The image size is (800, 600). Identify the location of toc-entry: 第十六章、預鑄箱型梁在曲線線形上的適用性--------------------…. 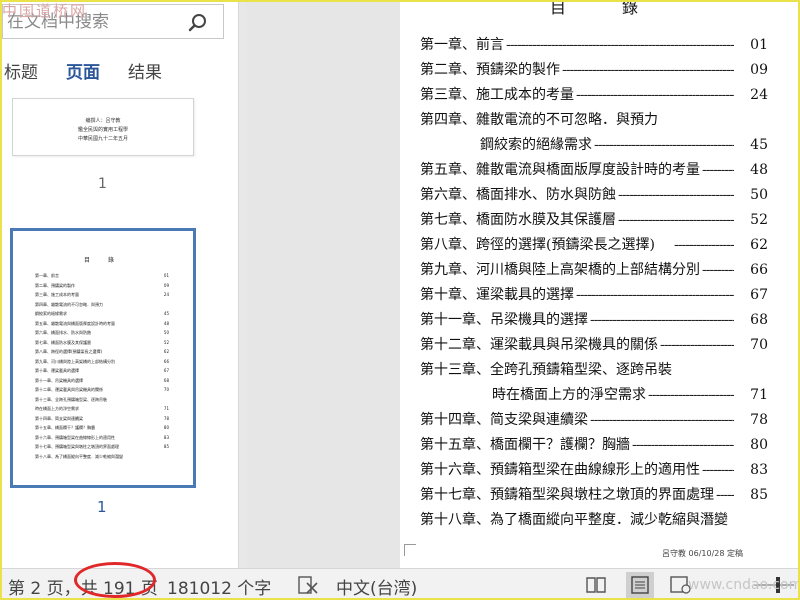
(594, 470).